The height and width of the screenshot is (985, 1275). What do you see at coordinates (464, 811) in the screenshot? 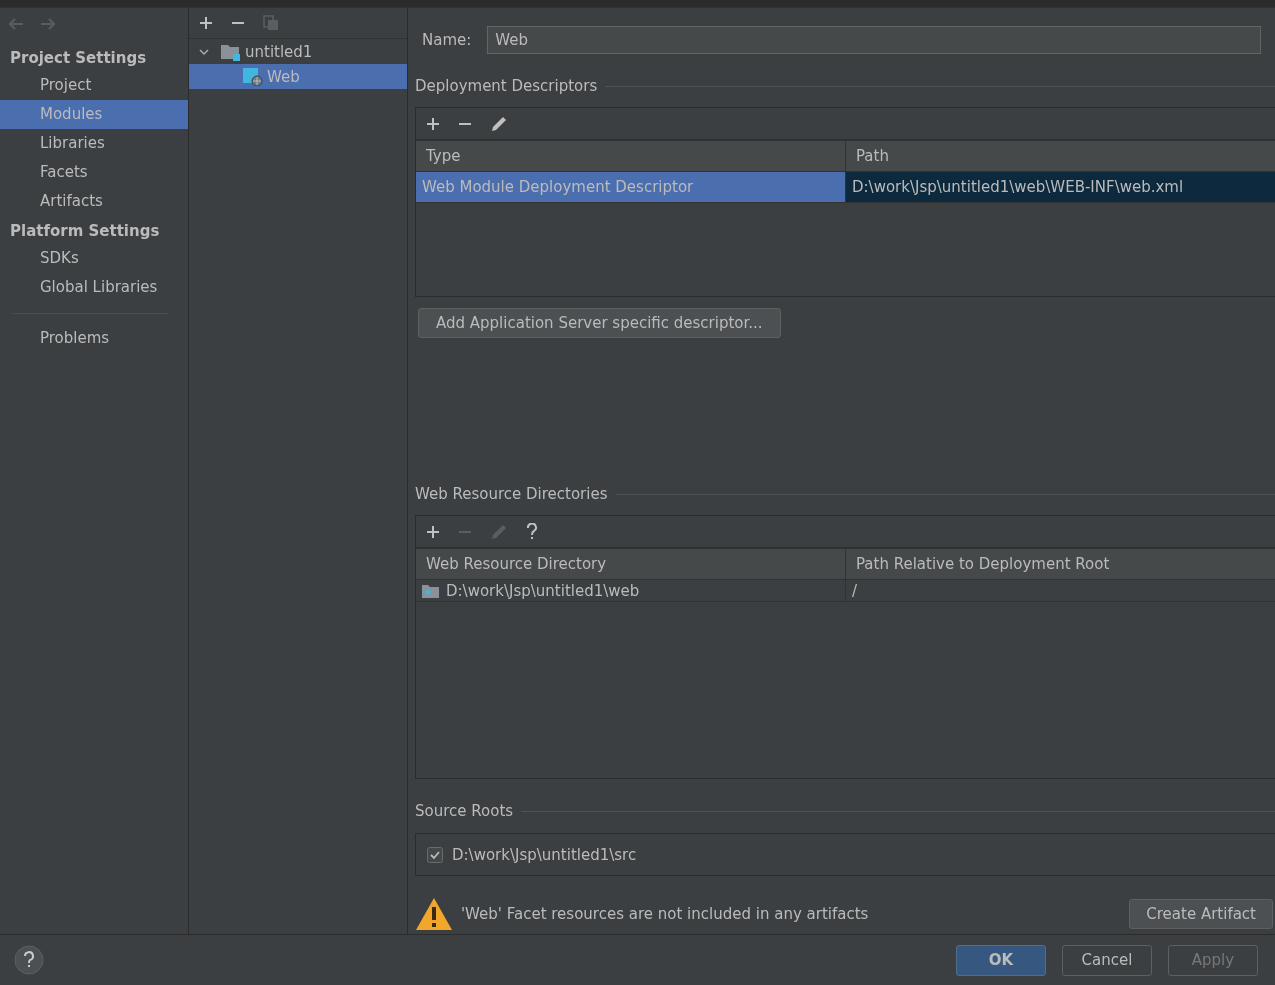
I see `section-title: Source Roots` at bounding box center [464, 811].